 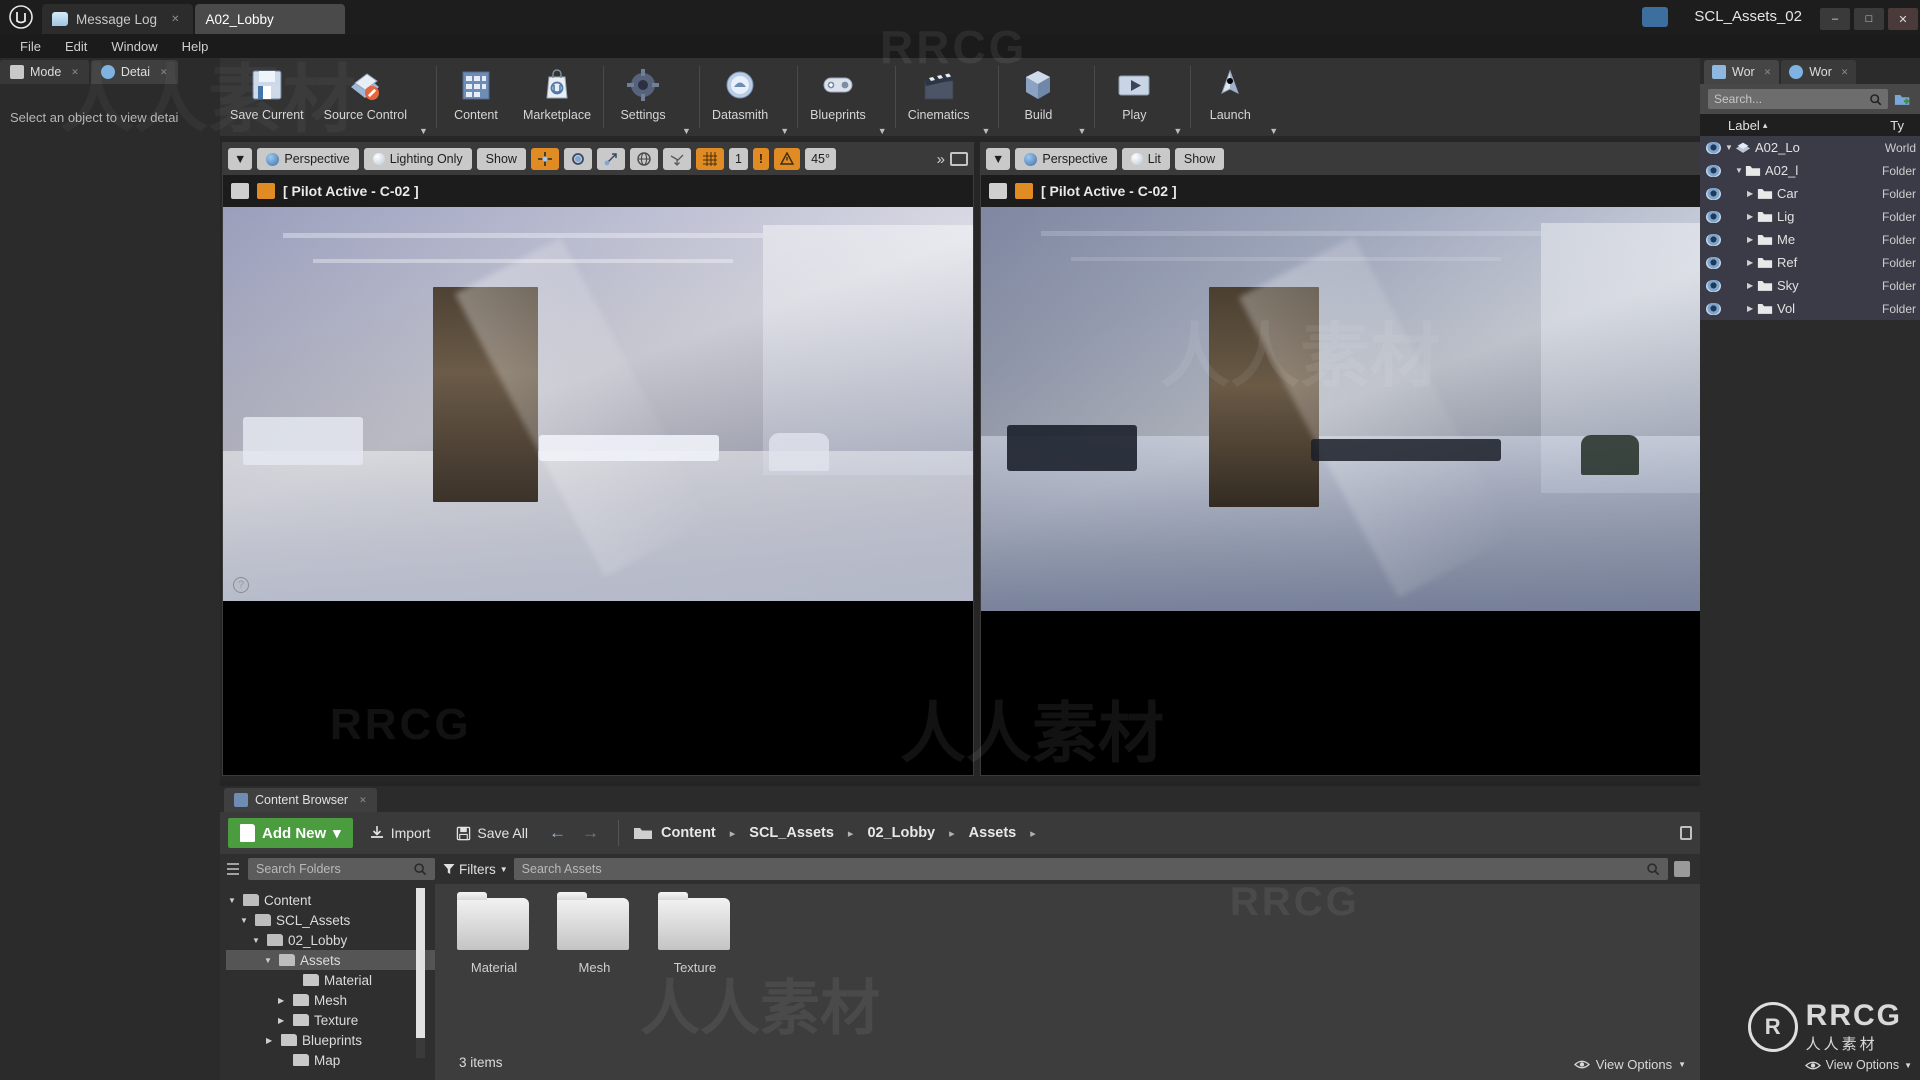 What do you see at coordinates (557, 833) in the screenshot?
I see `back-button: ←` at bounding box center [557, 833].